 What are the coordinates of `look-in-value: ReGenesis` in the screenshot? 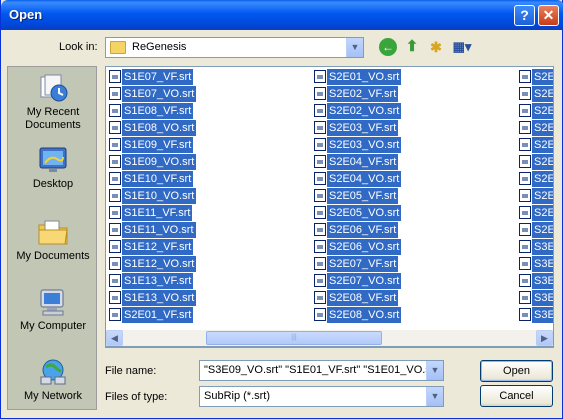 It's located at (159, 47).